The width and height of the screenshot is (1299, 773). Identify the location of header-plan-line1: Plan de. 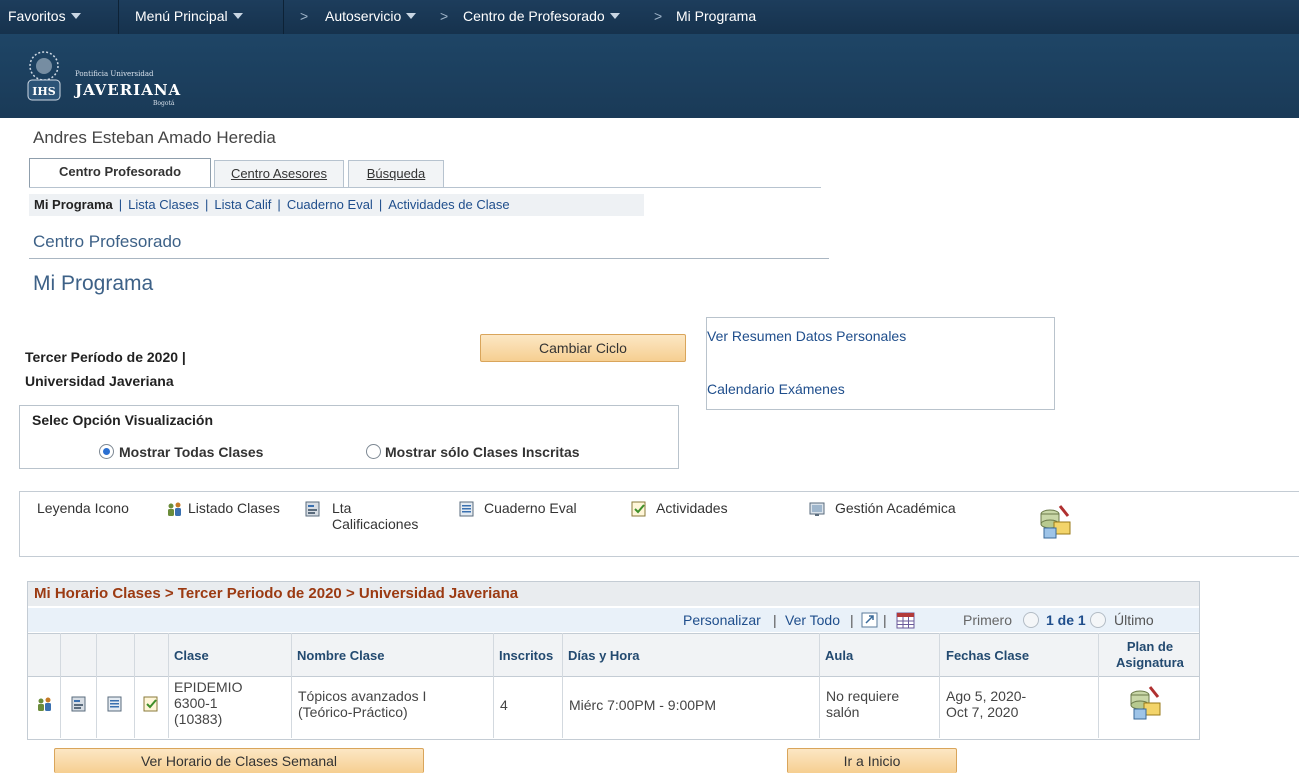
(1150, 646).